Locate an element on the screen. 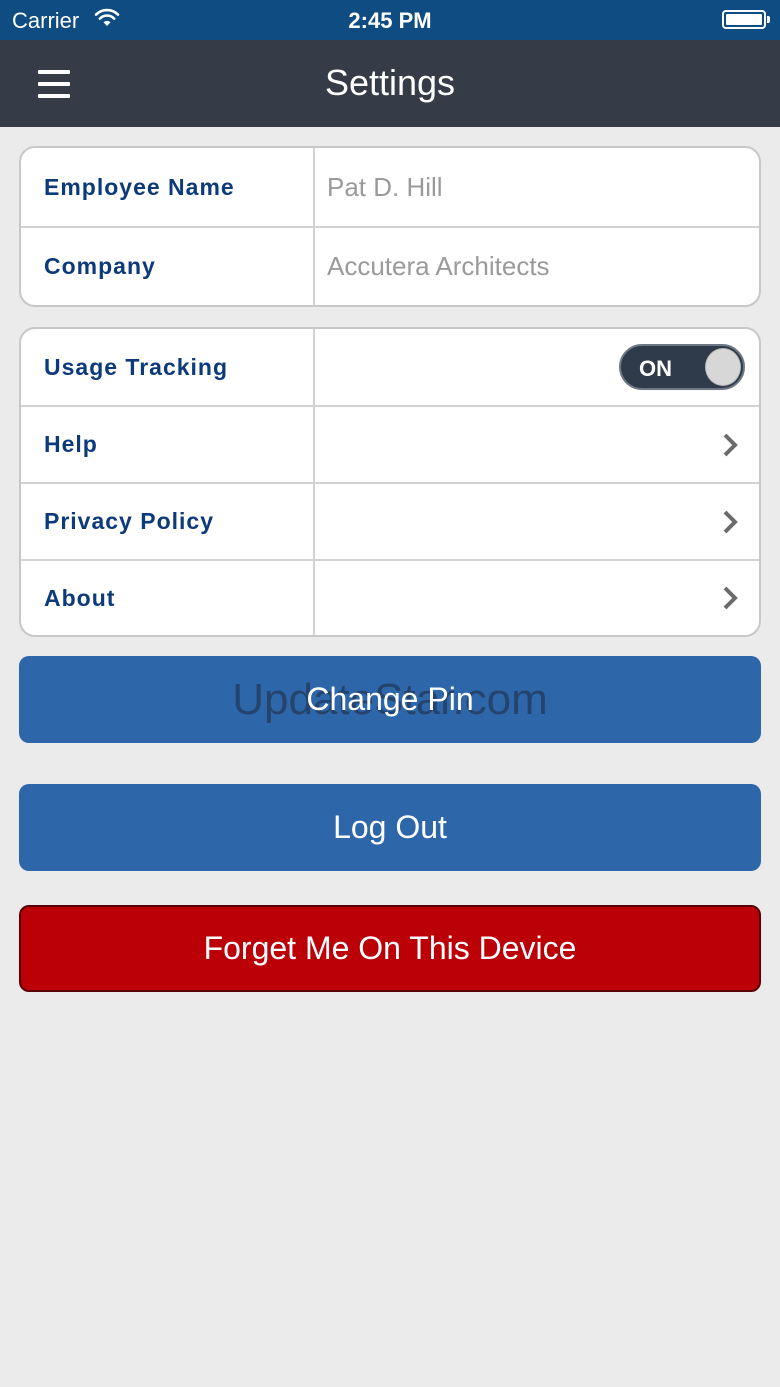 The height and width of the screenshot is (1387, 780). forget-device-label: Forget Me On This Device is located at coordinates (390, 948).